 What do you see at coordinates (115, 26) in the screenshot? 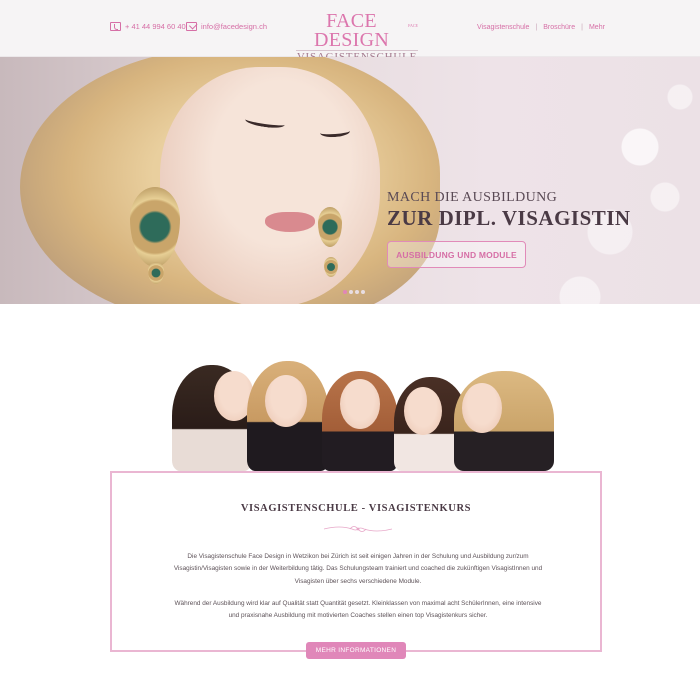
I see `phone-icon` at bounding box center [115, 26].